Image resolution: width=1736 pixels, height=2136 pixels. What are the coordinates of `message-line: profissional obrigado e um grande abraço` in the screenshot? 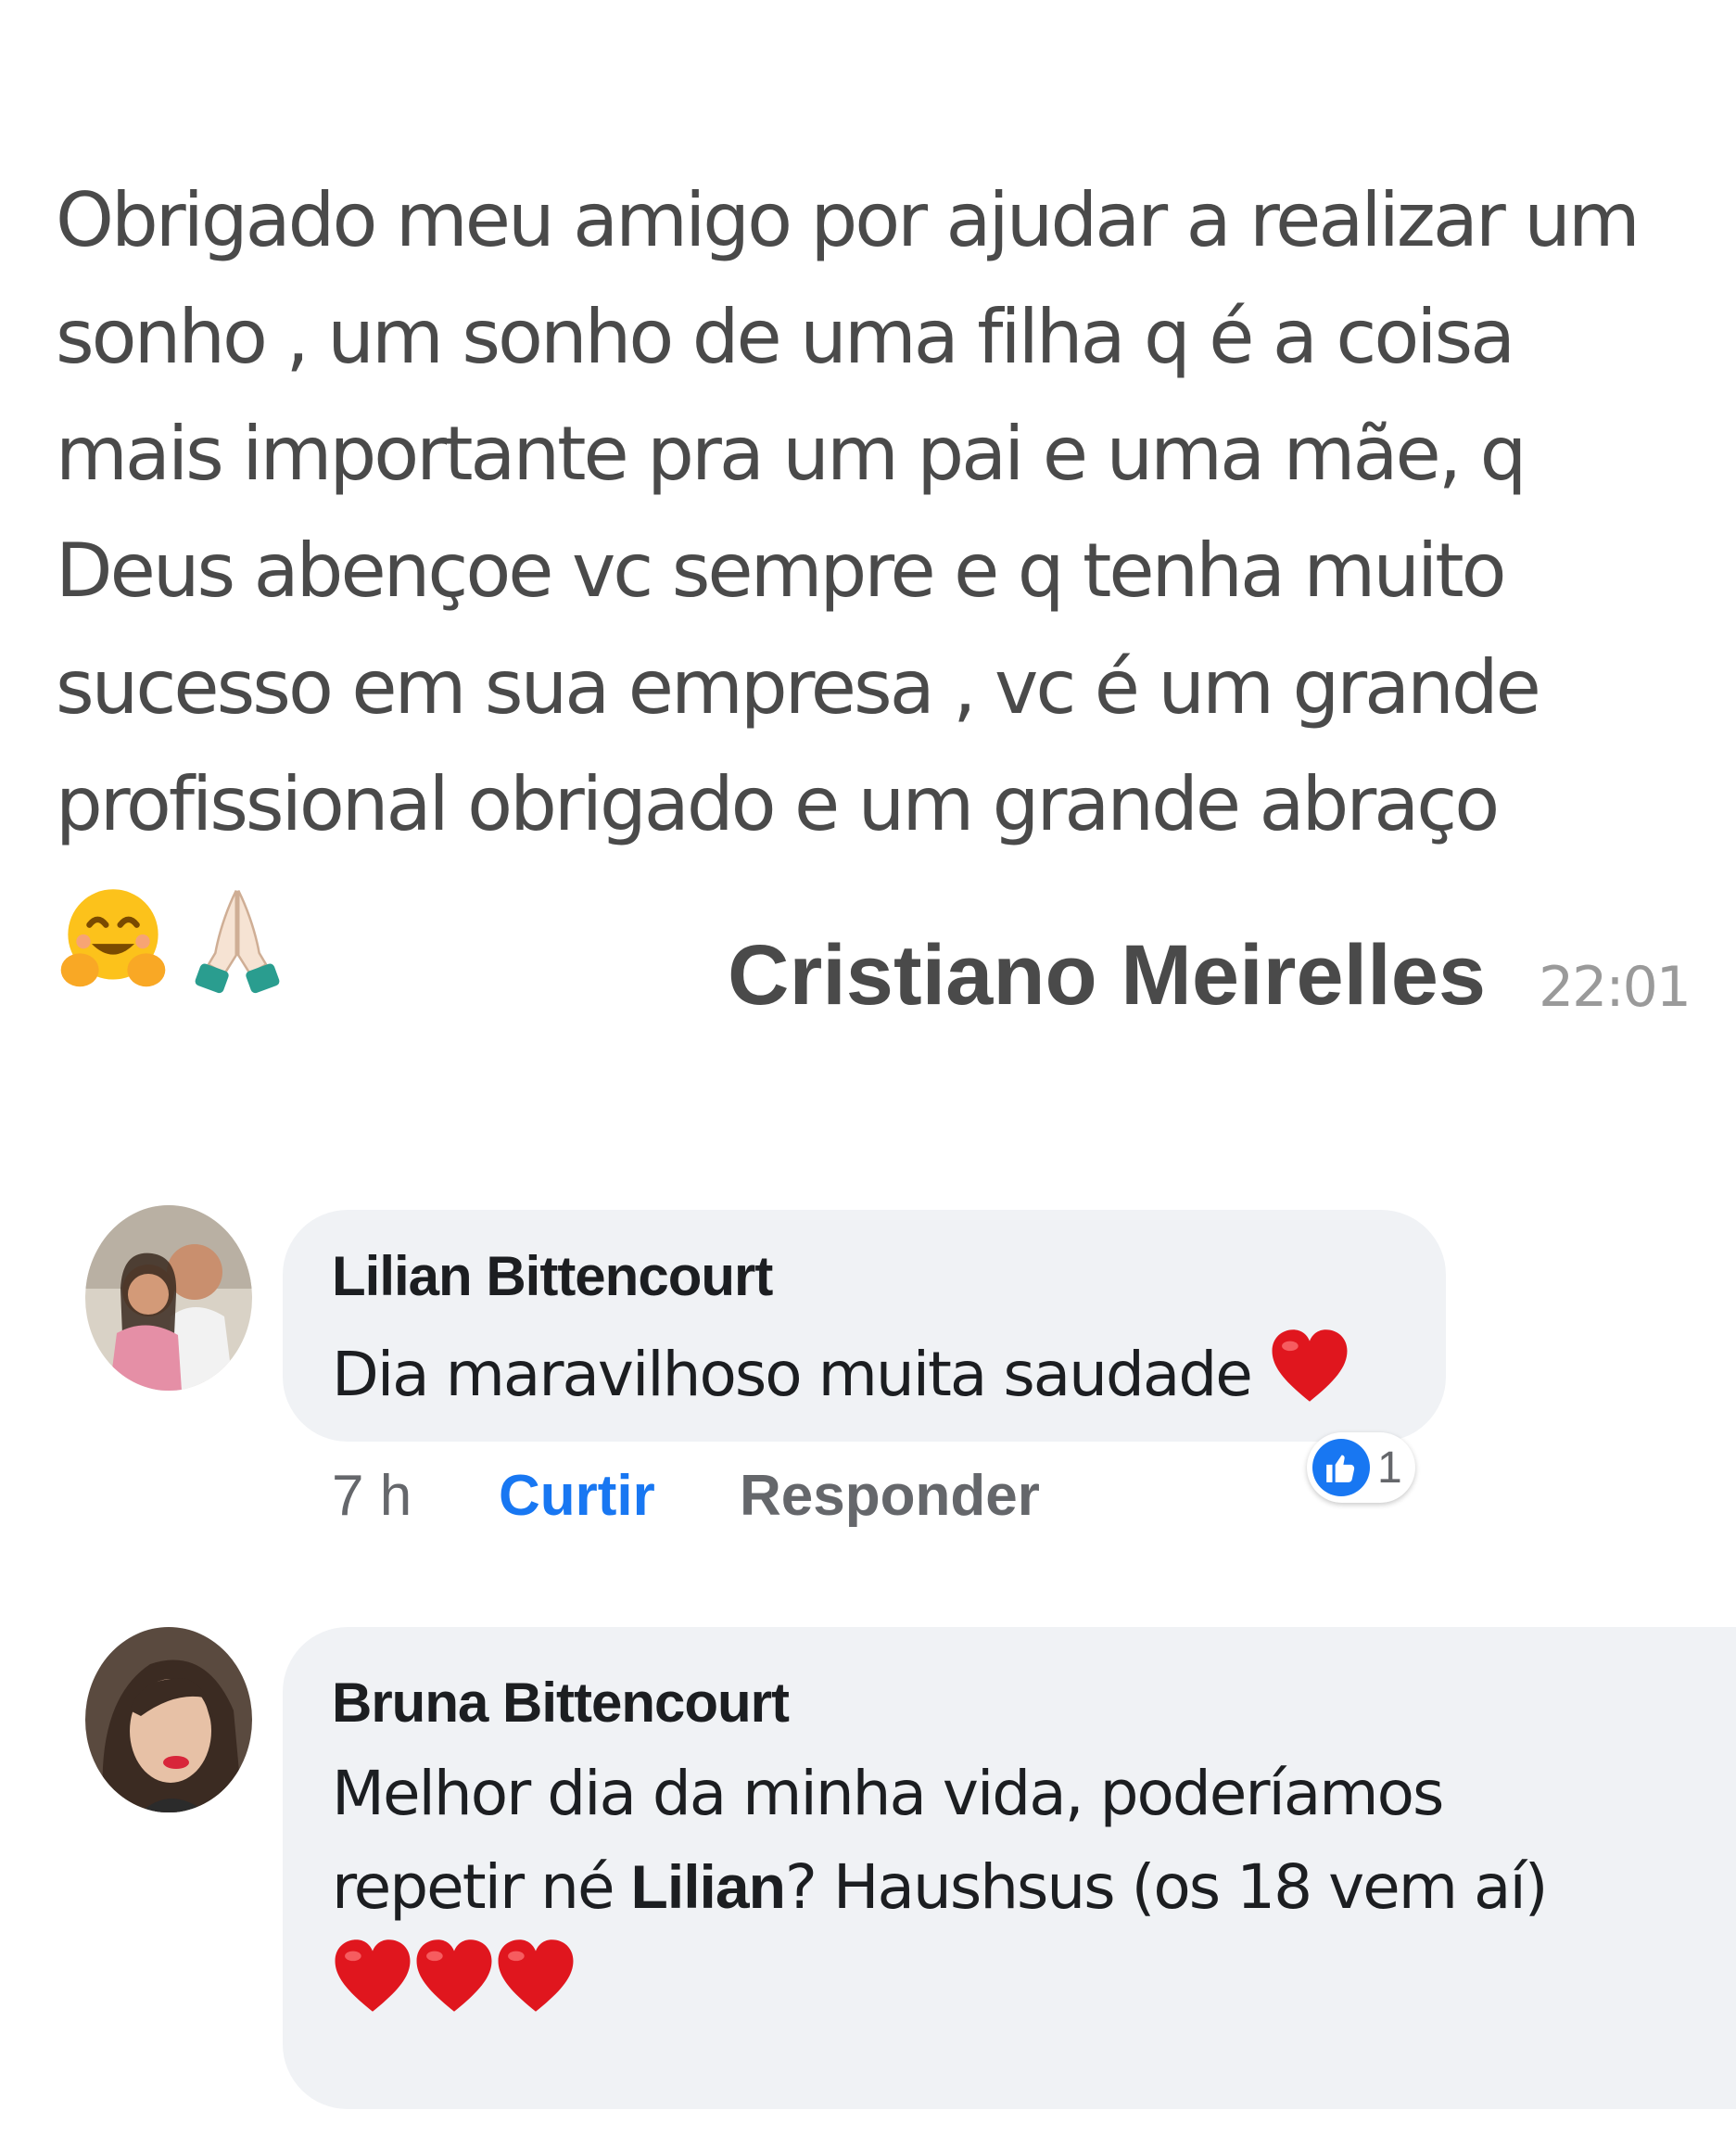 It's located at (778, 804).